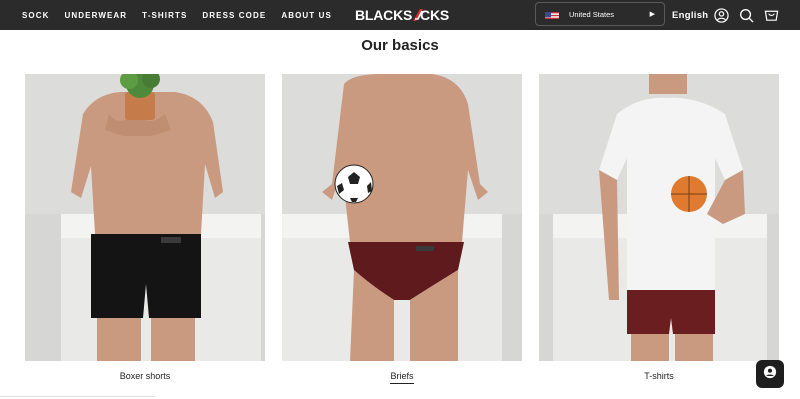  I want to click on caption-text: Boxer shorts, so click(145, 376).